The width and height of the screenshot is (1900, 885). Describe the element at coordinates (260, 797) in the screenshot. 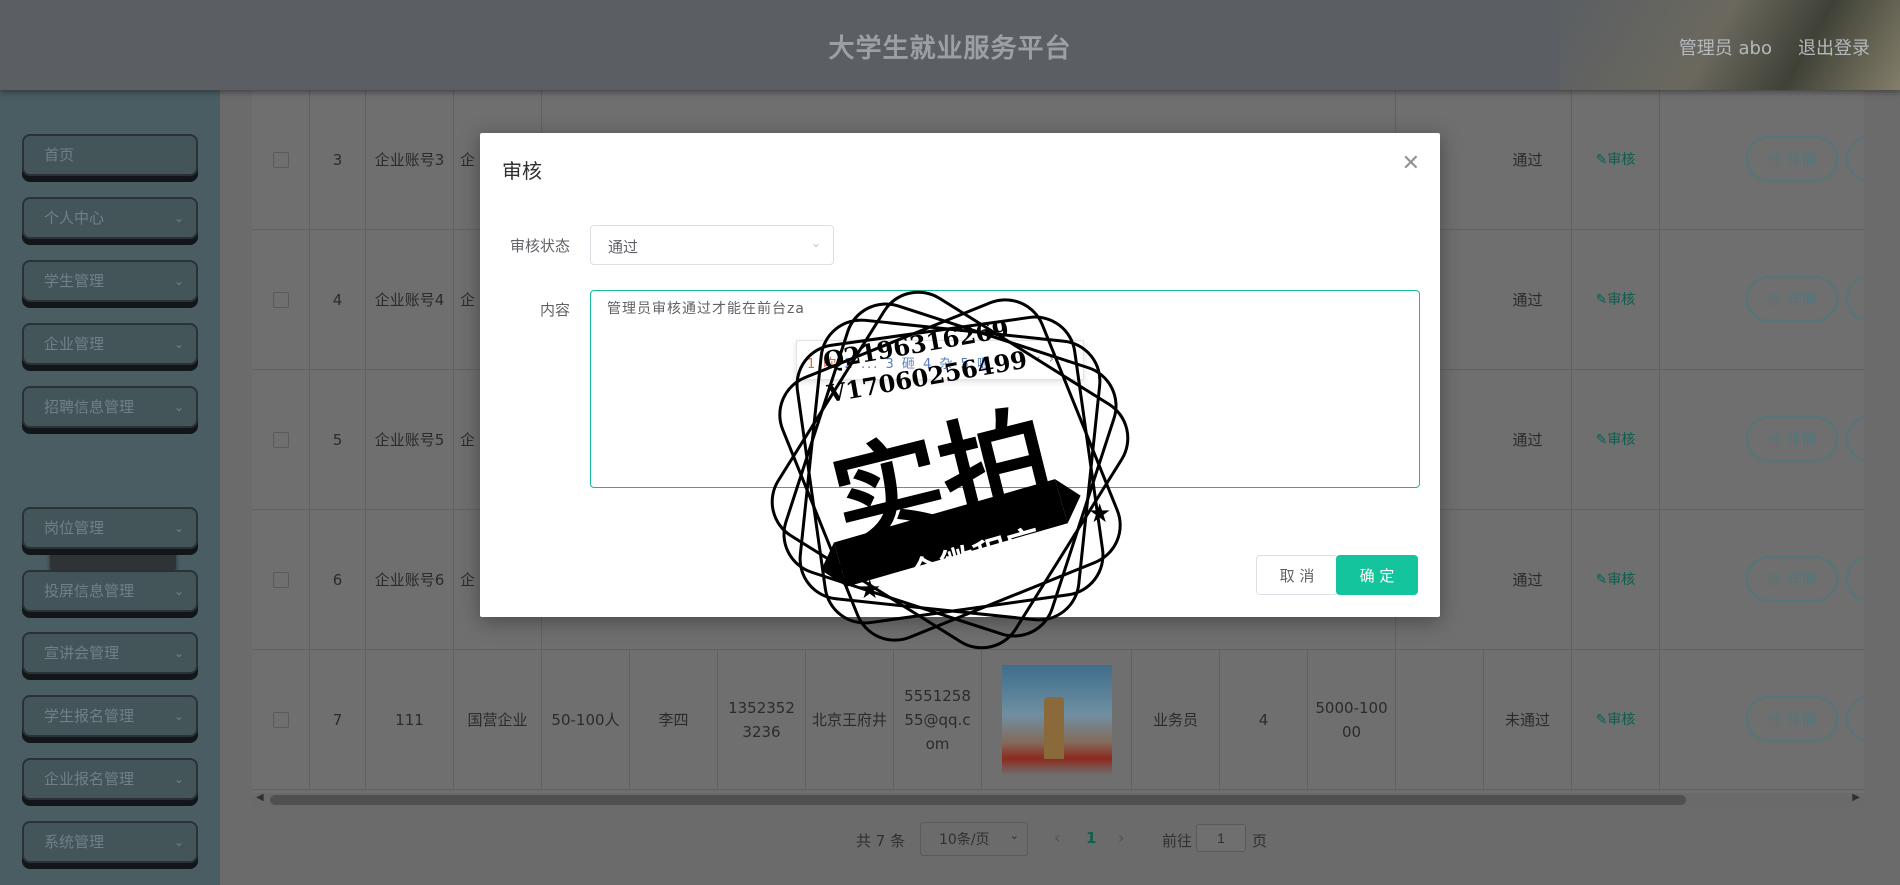

I see `scroll-left-icon: ◀` at that location.